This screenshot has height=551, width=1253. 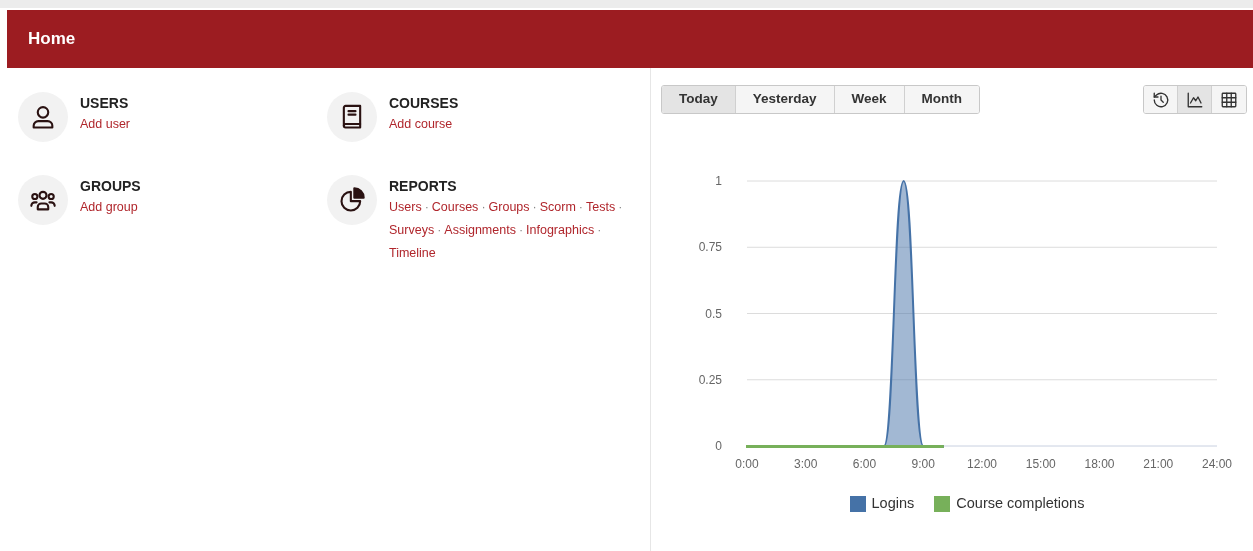 What do you see at coordinates (412, 253) in the screenshot?
I see `section-link: Timeline` at bounding box center [412, 253].